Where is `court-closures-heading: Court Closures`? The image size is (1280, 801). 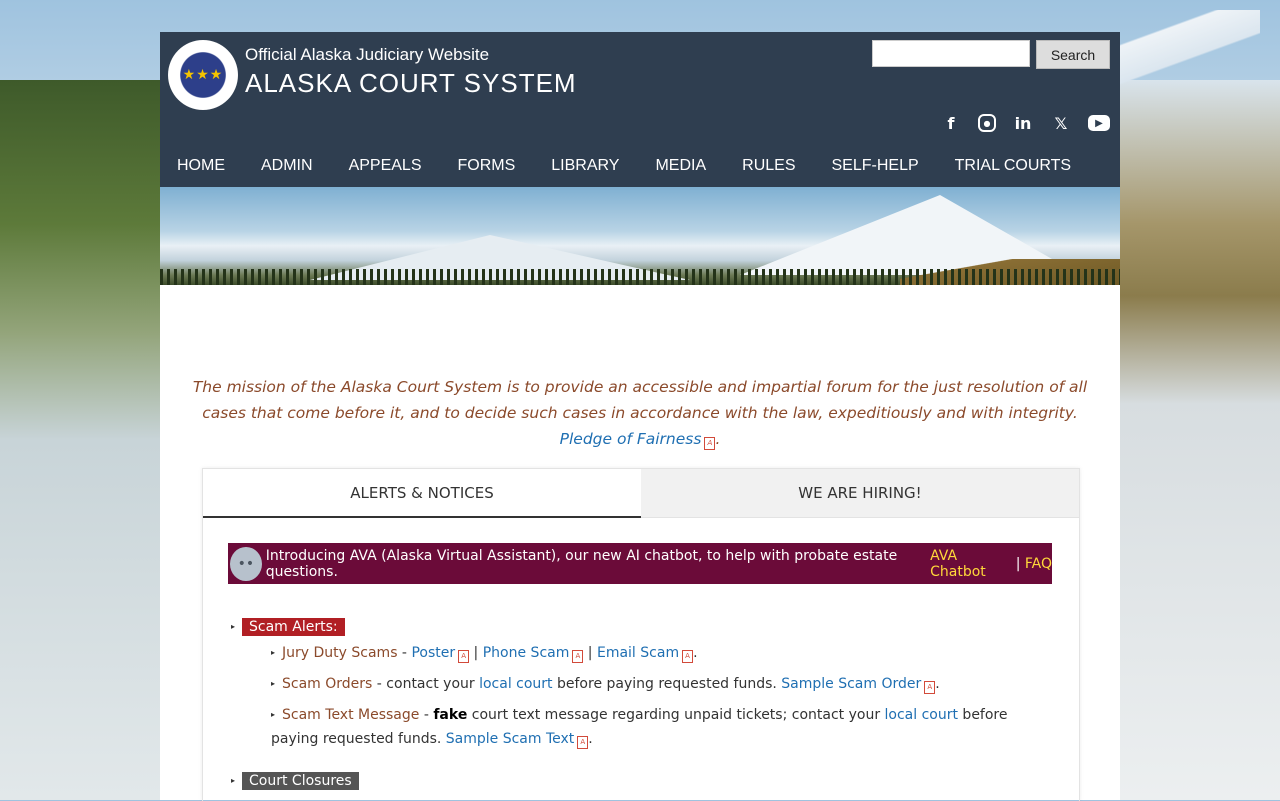
court-closures-heading: Court Closures is located at coordinates (300, 781).